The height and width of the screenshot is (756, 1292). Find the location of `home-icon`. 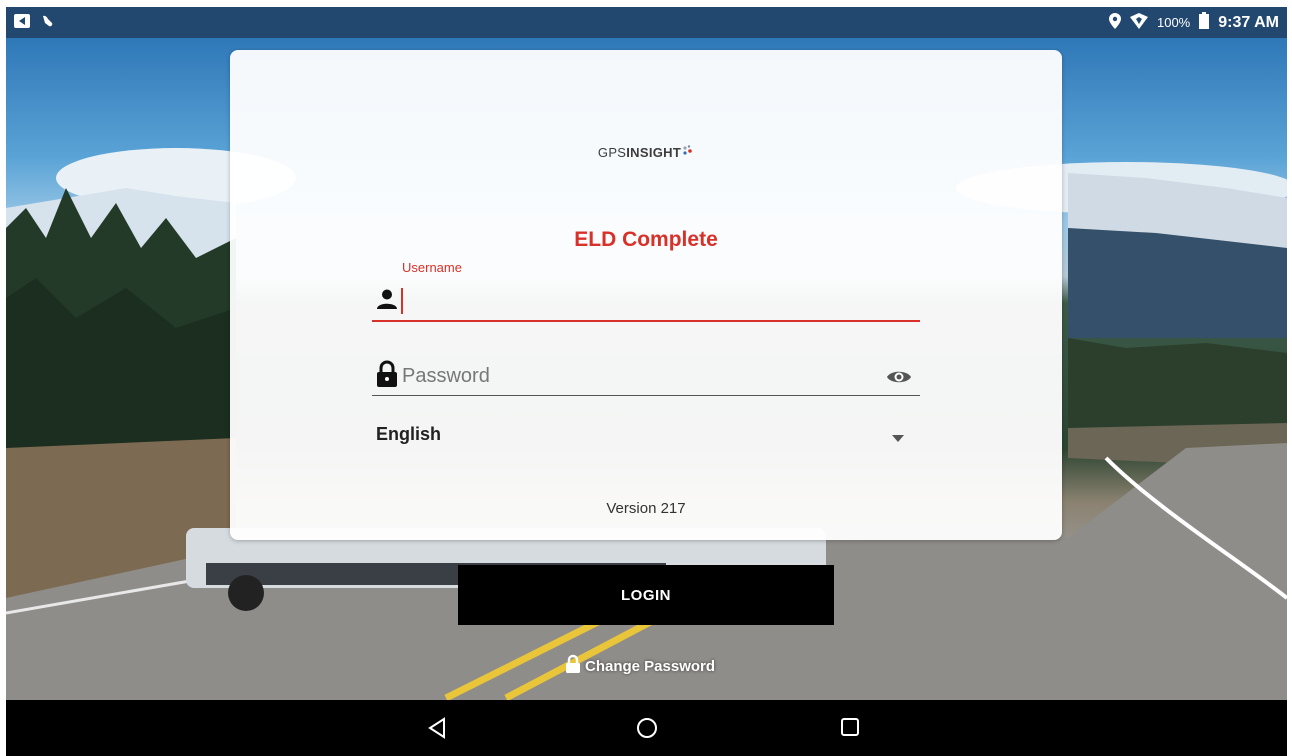

home-icon is located at coordinates (647, 730).